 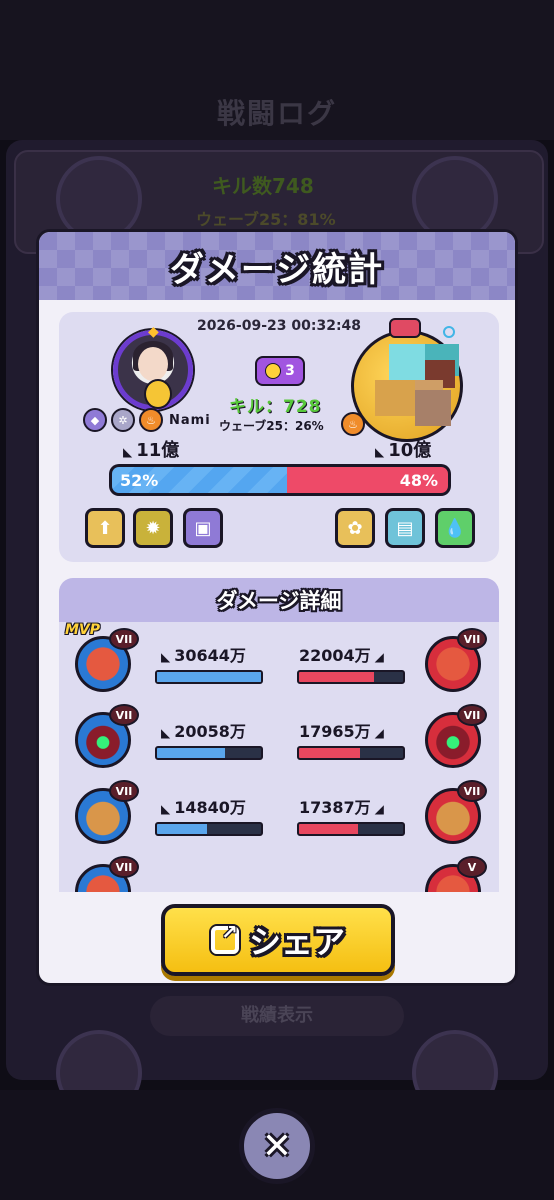 I want to click on damage-detail-header: ダメージ詳細, so click(x=279, y=600).